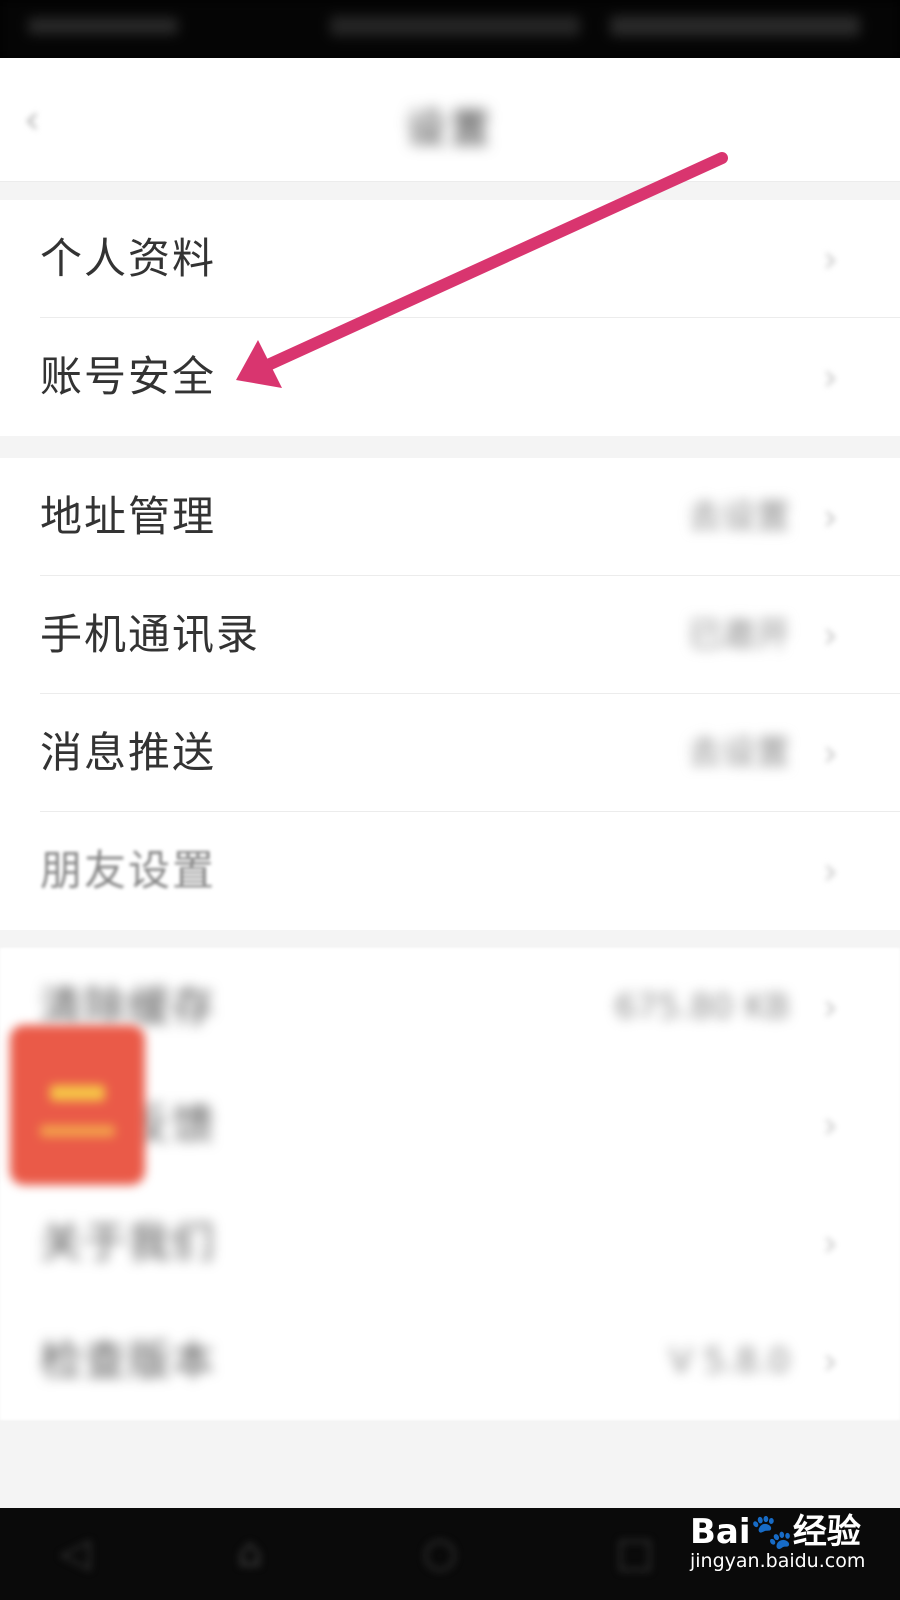  What do you see at coordinates (450, 259) in the screenshot?
I see `row-personal-info: 个人资料 ›` at bounding box center [450, 259].